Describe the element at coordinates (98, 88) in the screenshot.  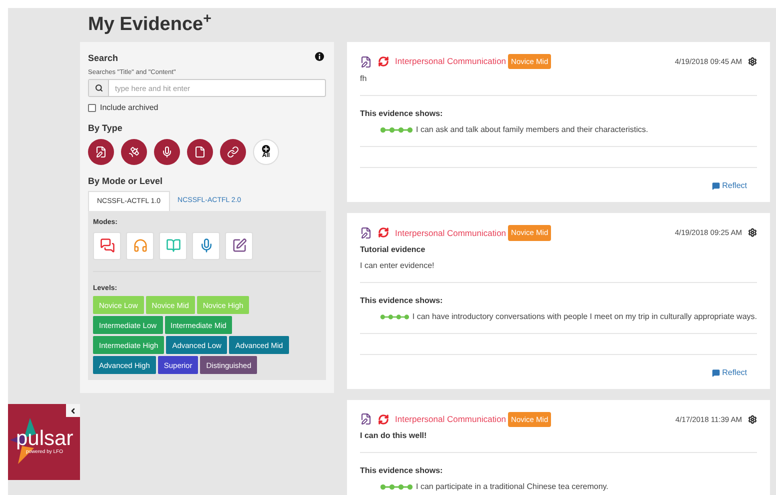
I see `search-icon` at that location.